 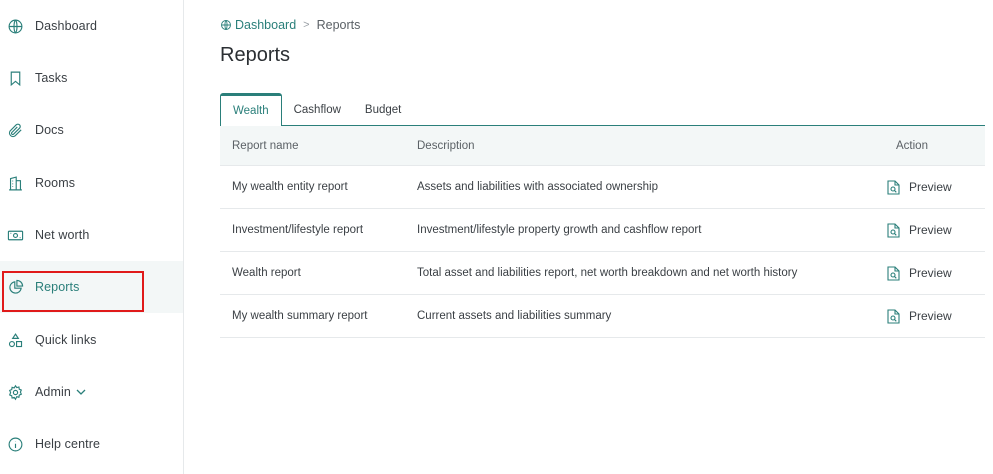 I want to click on sidebar-item-reports: Reports, so click(x=91, y=287).